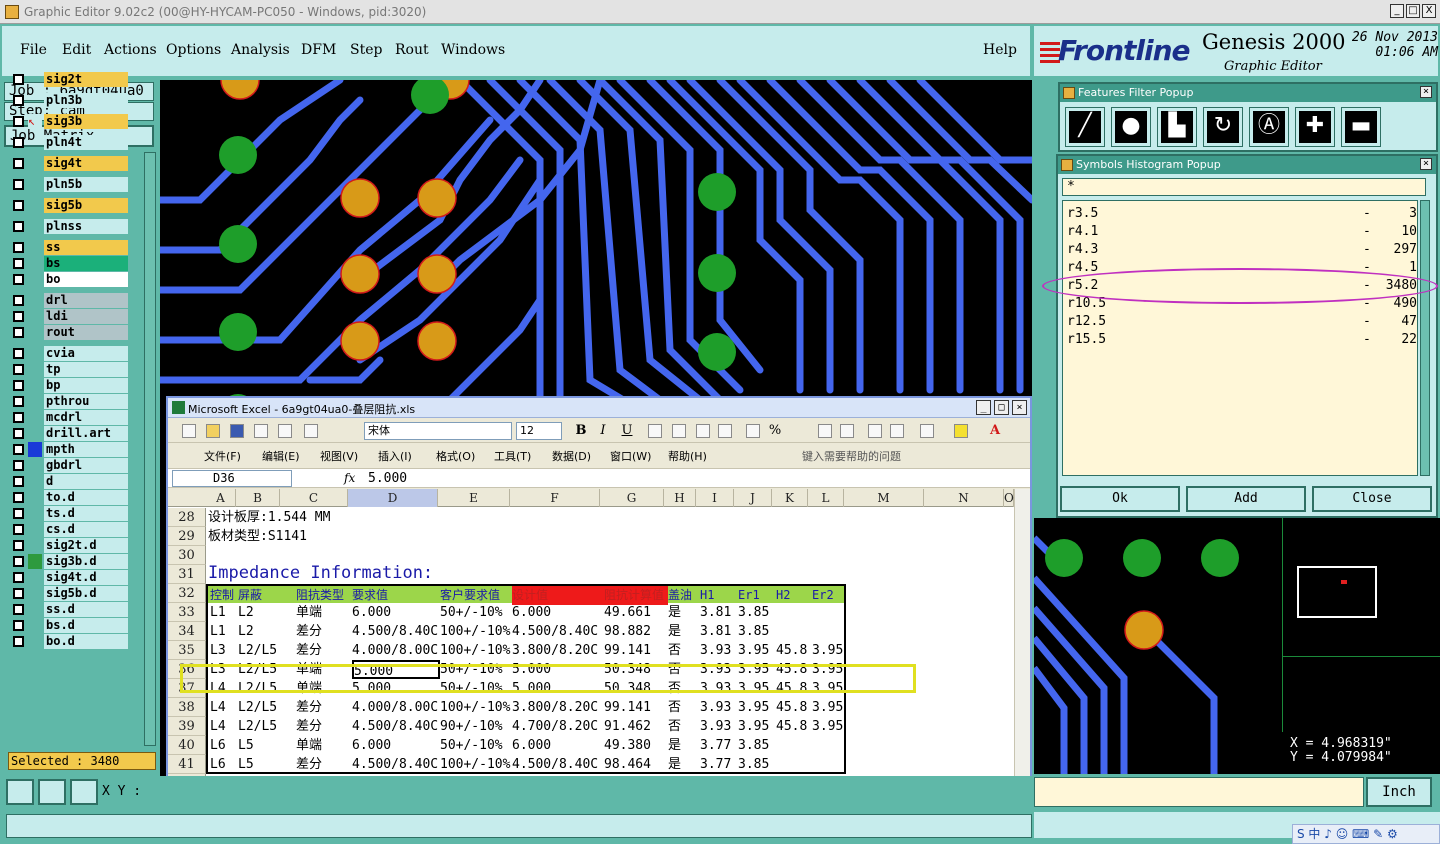  I want to click on table-cell: 98.882, so click(636, 631).